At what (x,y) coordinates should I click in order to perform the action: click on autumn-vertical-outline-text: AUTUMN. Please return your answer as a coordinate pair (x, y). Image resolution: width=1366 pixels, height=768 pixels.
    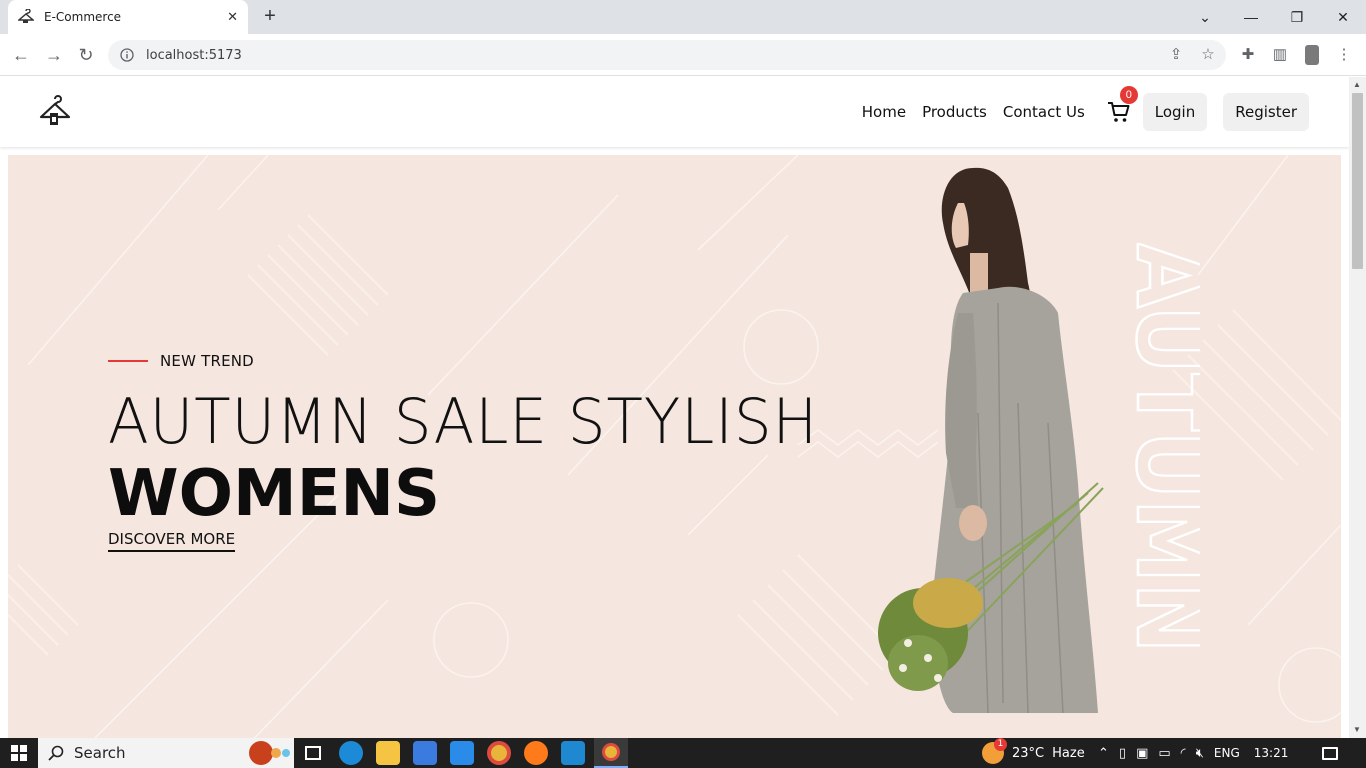
    Looking at the image, I should click on (1160, 448).